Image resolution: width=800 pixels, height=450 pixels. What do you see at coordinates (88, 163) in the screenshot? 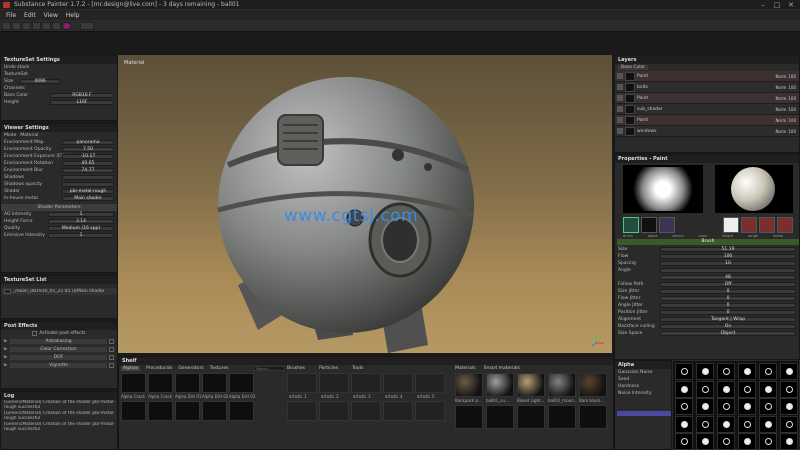
I see `setting-value: 40.65` at bounding box center [88, 163].